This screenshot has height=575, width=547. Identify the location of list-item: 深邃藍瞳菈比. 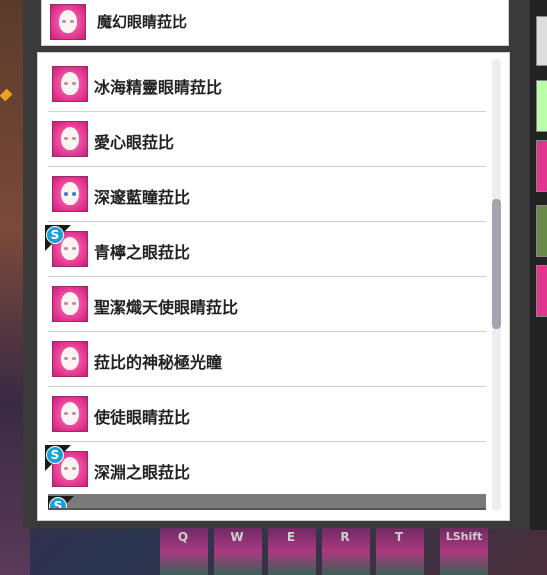
(267, 194).